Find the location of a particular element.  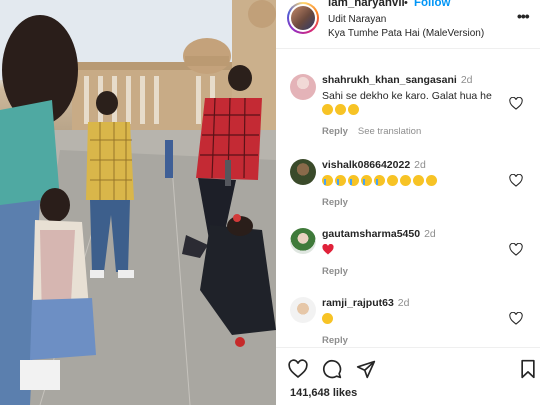

bookmark-icon is located at coordinates (528, 369).